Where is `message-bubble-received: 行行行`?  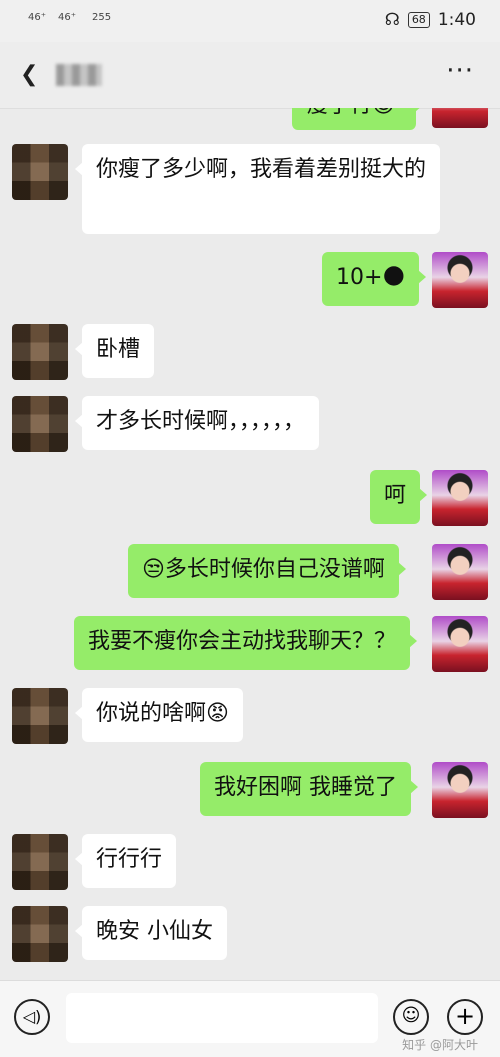
message-bubble-received: 行行行 is located at coordinates (125, 861).